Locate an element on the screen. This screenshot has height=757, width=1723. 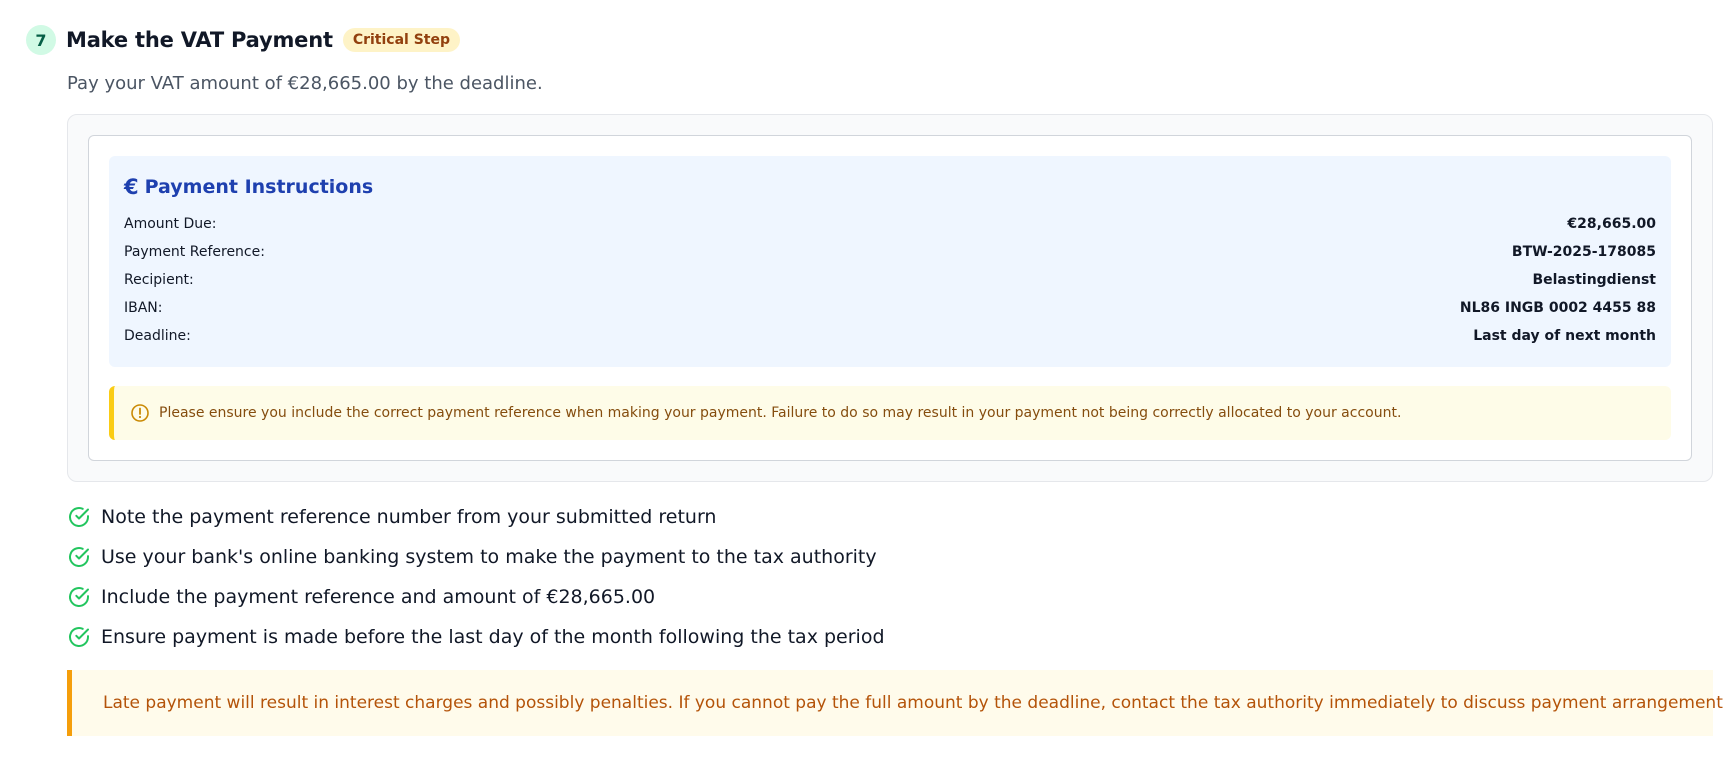
iban-row: IBAN: NL86 INGB 0002 4455 88 is located at coordinates (890, 308).